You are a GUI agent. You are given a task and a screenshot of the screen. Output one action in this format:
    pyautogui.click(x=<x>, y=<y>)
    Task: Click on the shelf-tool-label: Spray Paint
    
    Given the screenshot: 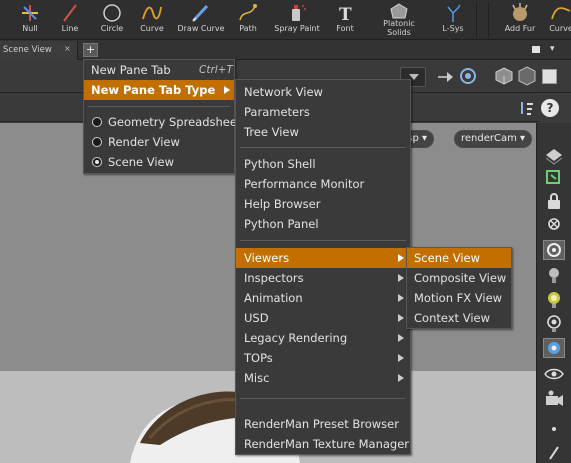 What is the action you would take?
    pyautogui.click(x=297, y=28)
    